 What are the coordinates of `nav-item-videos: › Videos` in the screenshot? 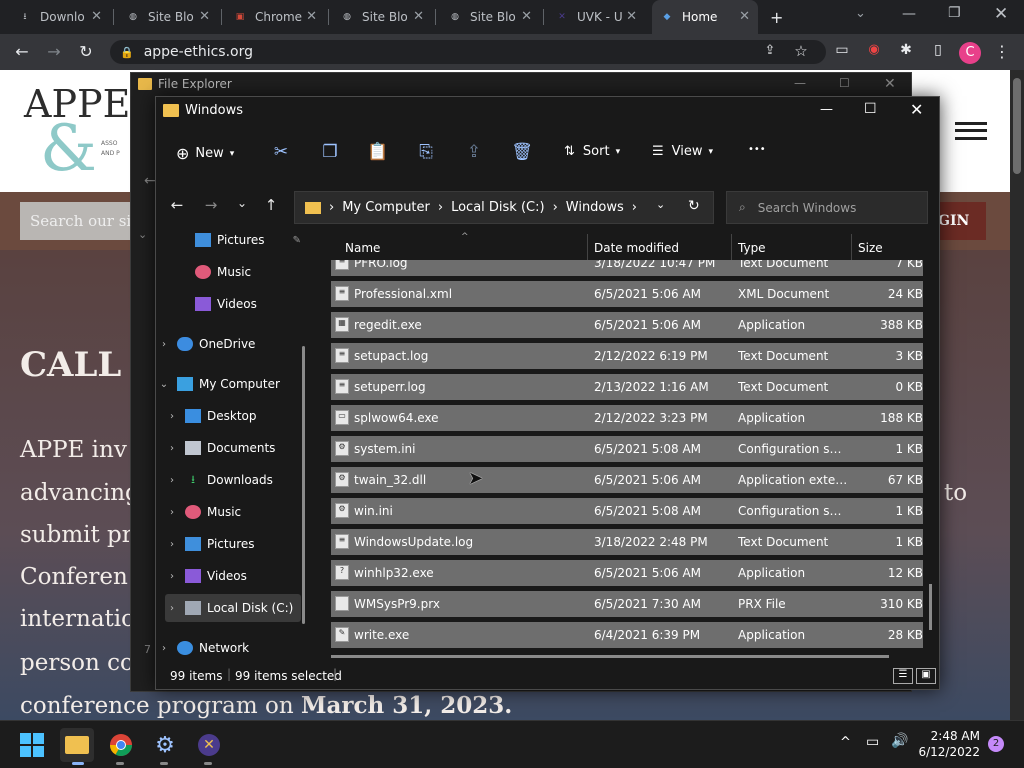 It's located at (235, 576).